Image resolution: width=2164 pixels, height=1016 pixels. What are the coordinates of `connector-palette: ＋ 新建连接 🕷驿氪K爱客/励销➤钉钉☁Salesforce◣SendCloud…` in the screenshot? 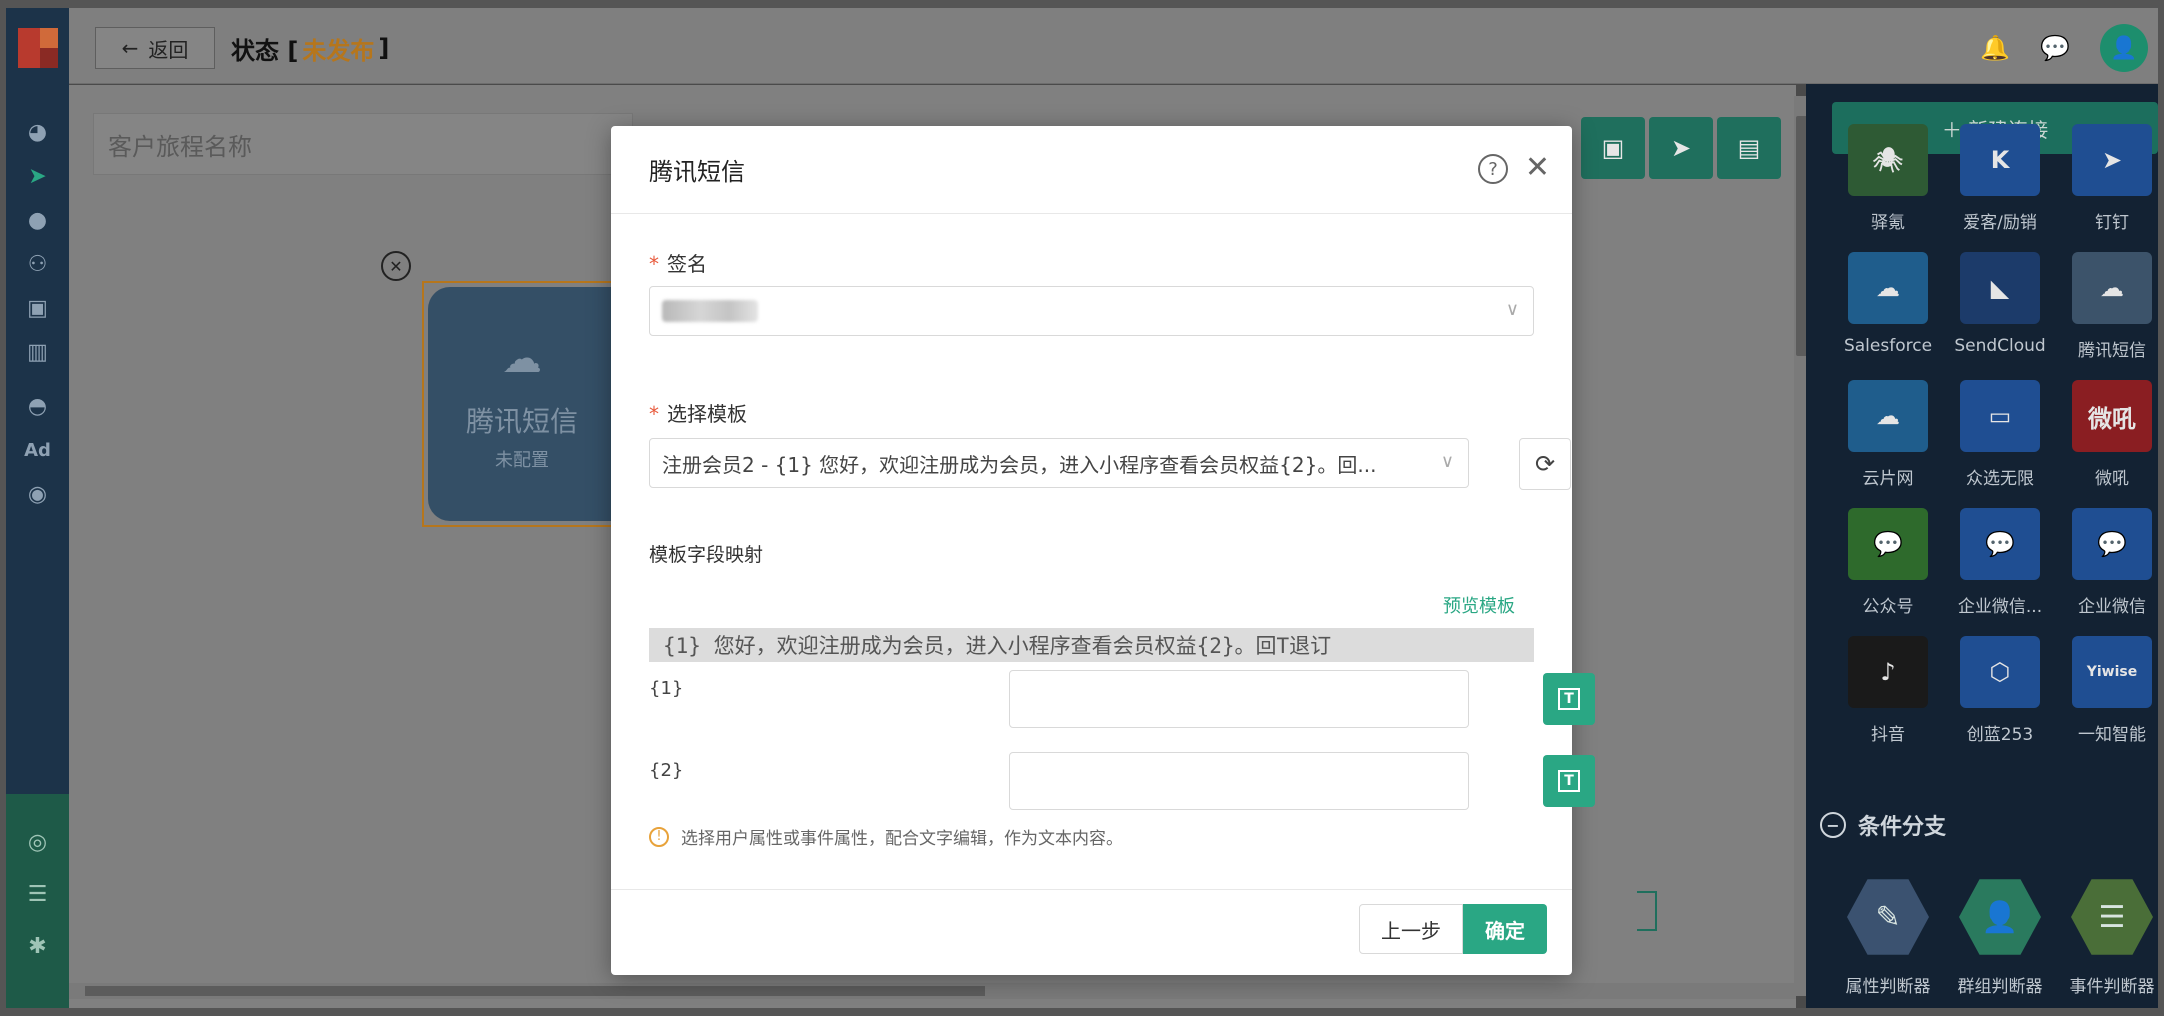 It's located at (1982, 546).